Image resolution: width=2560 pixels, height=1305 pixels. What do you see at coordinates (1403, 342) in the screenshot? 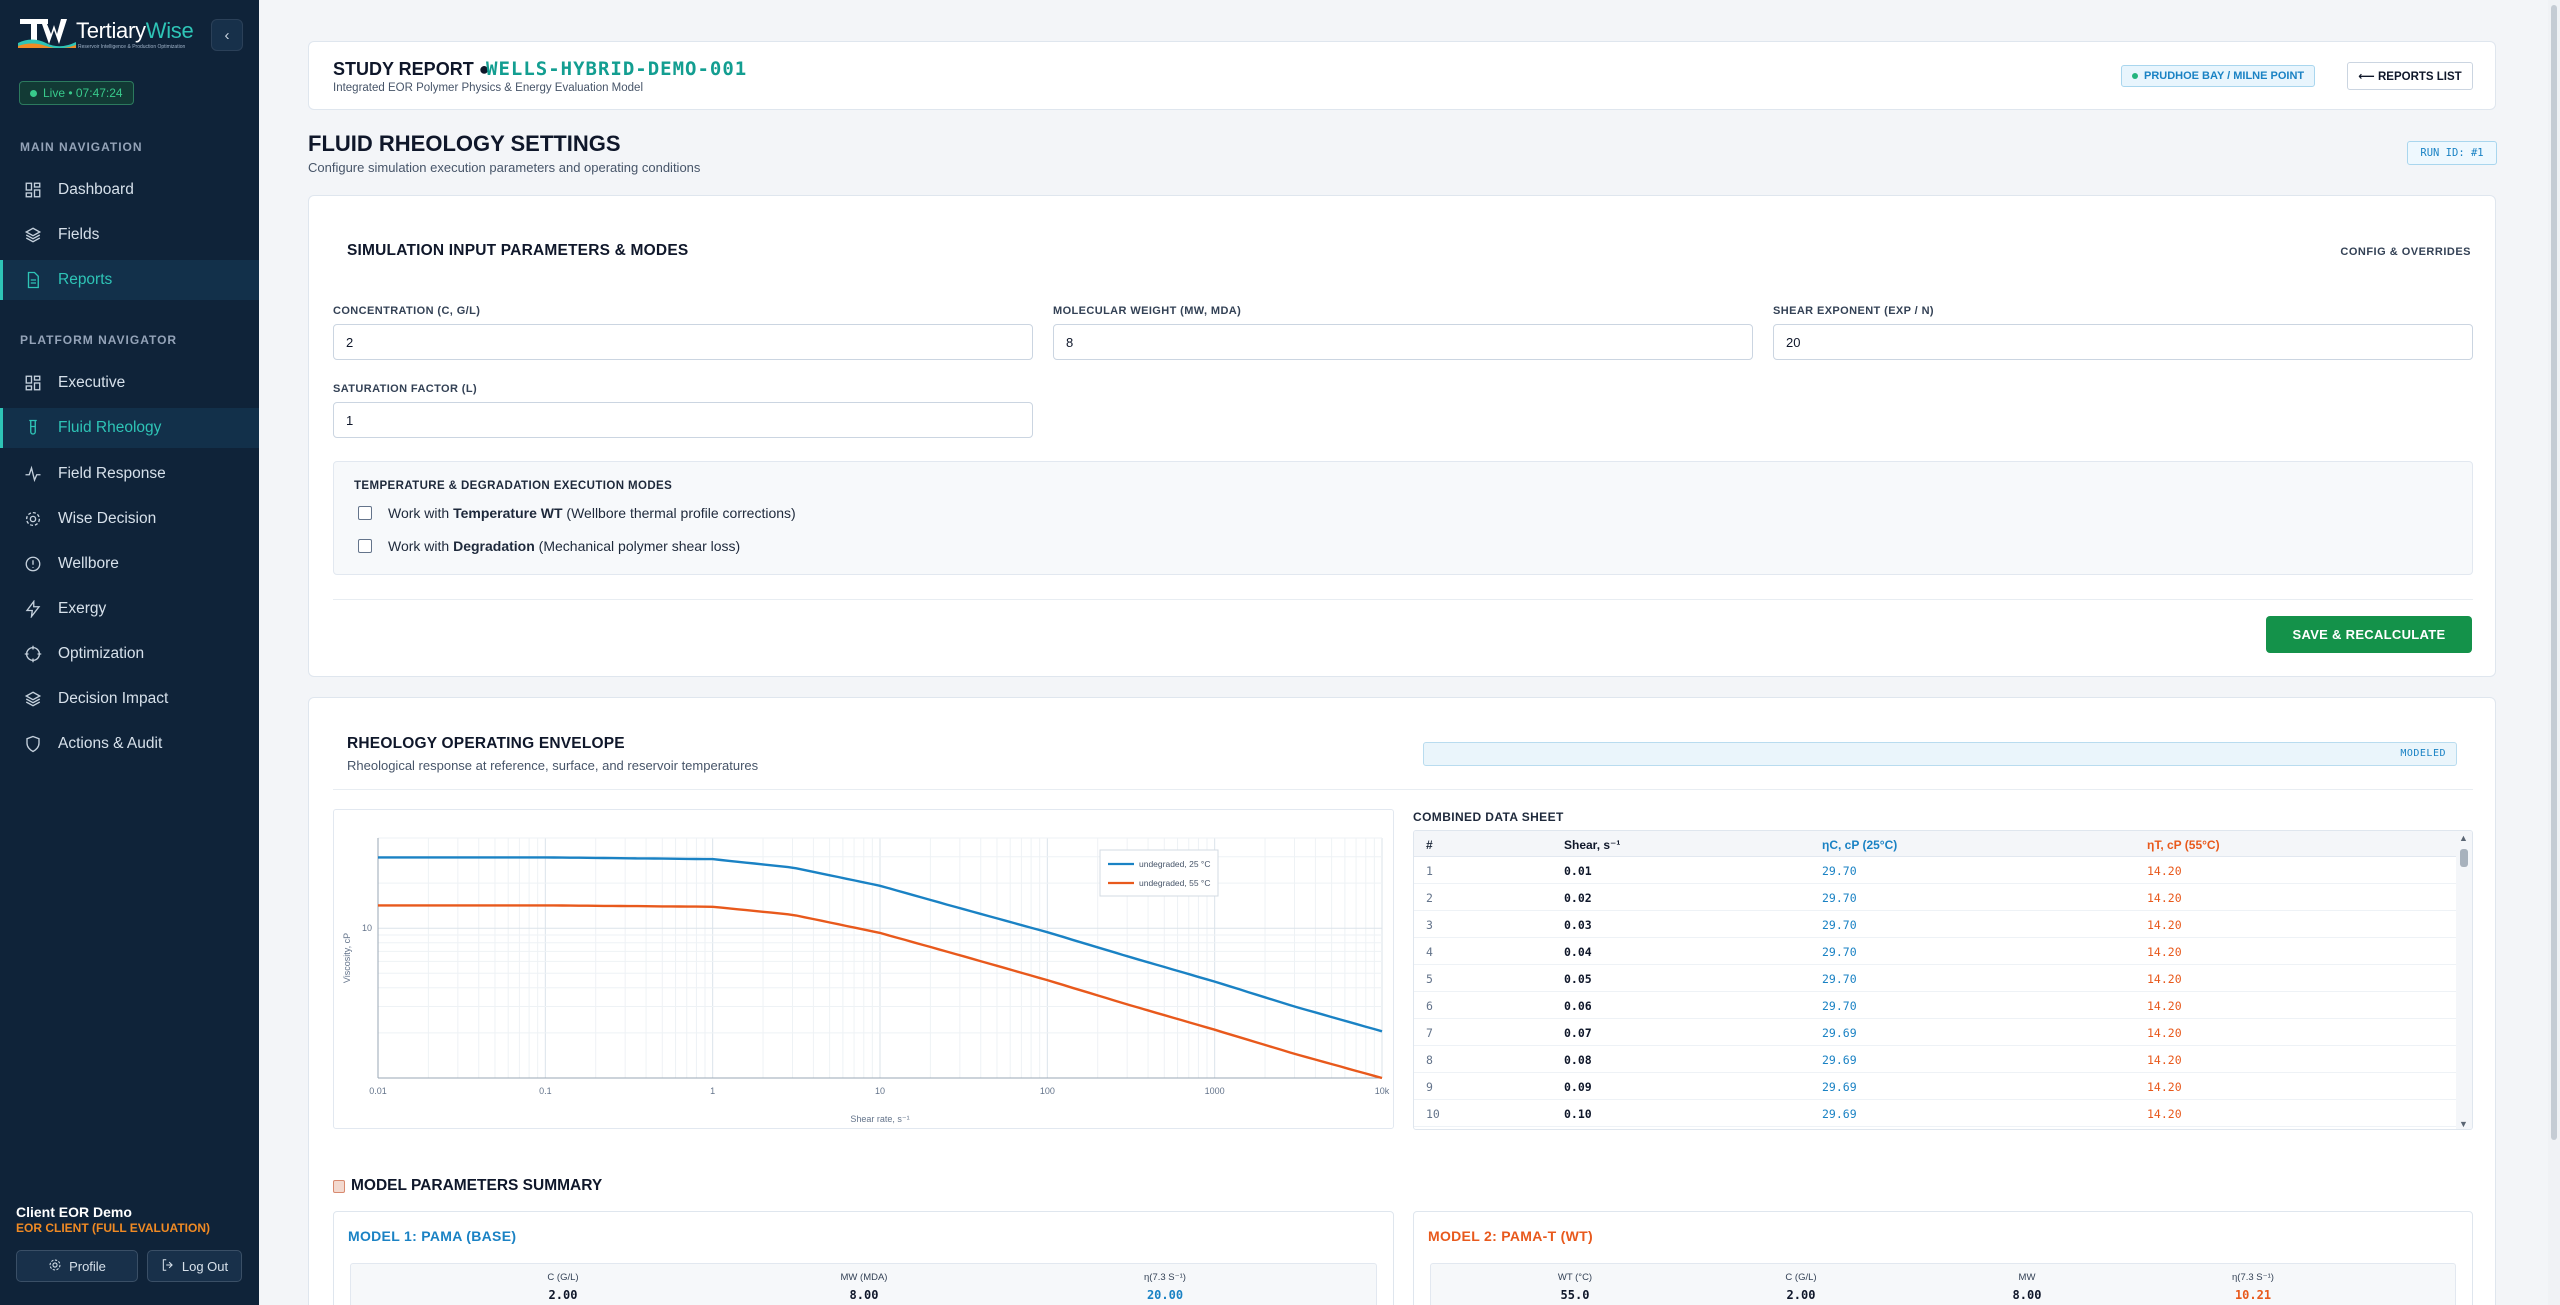
I see `molecular-weight-input: 8` at bounding box center [1403, 342].